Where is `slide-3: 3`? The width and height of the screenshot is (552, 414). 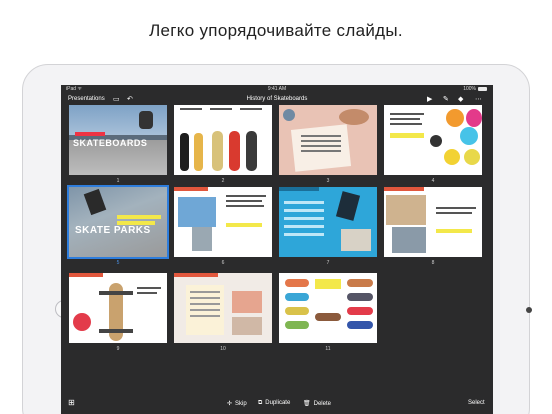 slide-3: 3 is located at coordinates (328, 145).